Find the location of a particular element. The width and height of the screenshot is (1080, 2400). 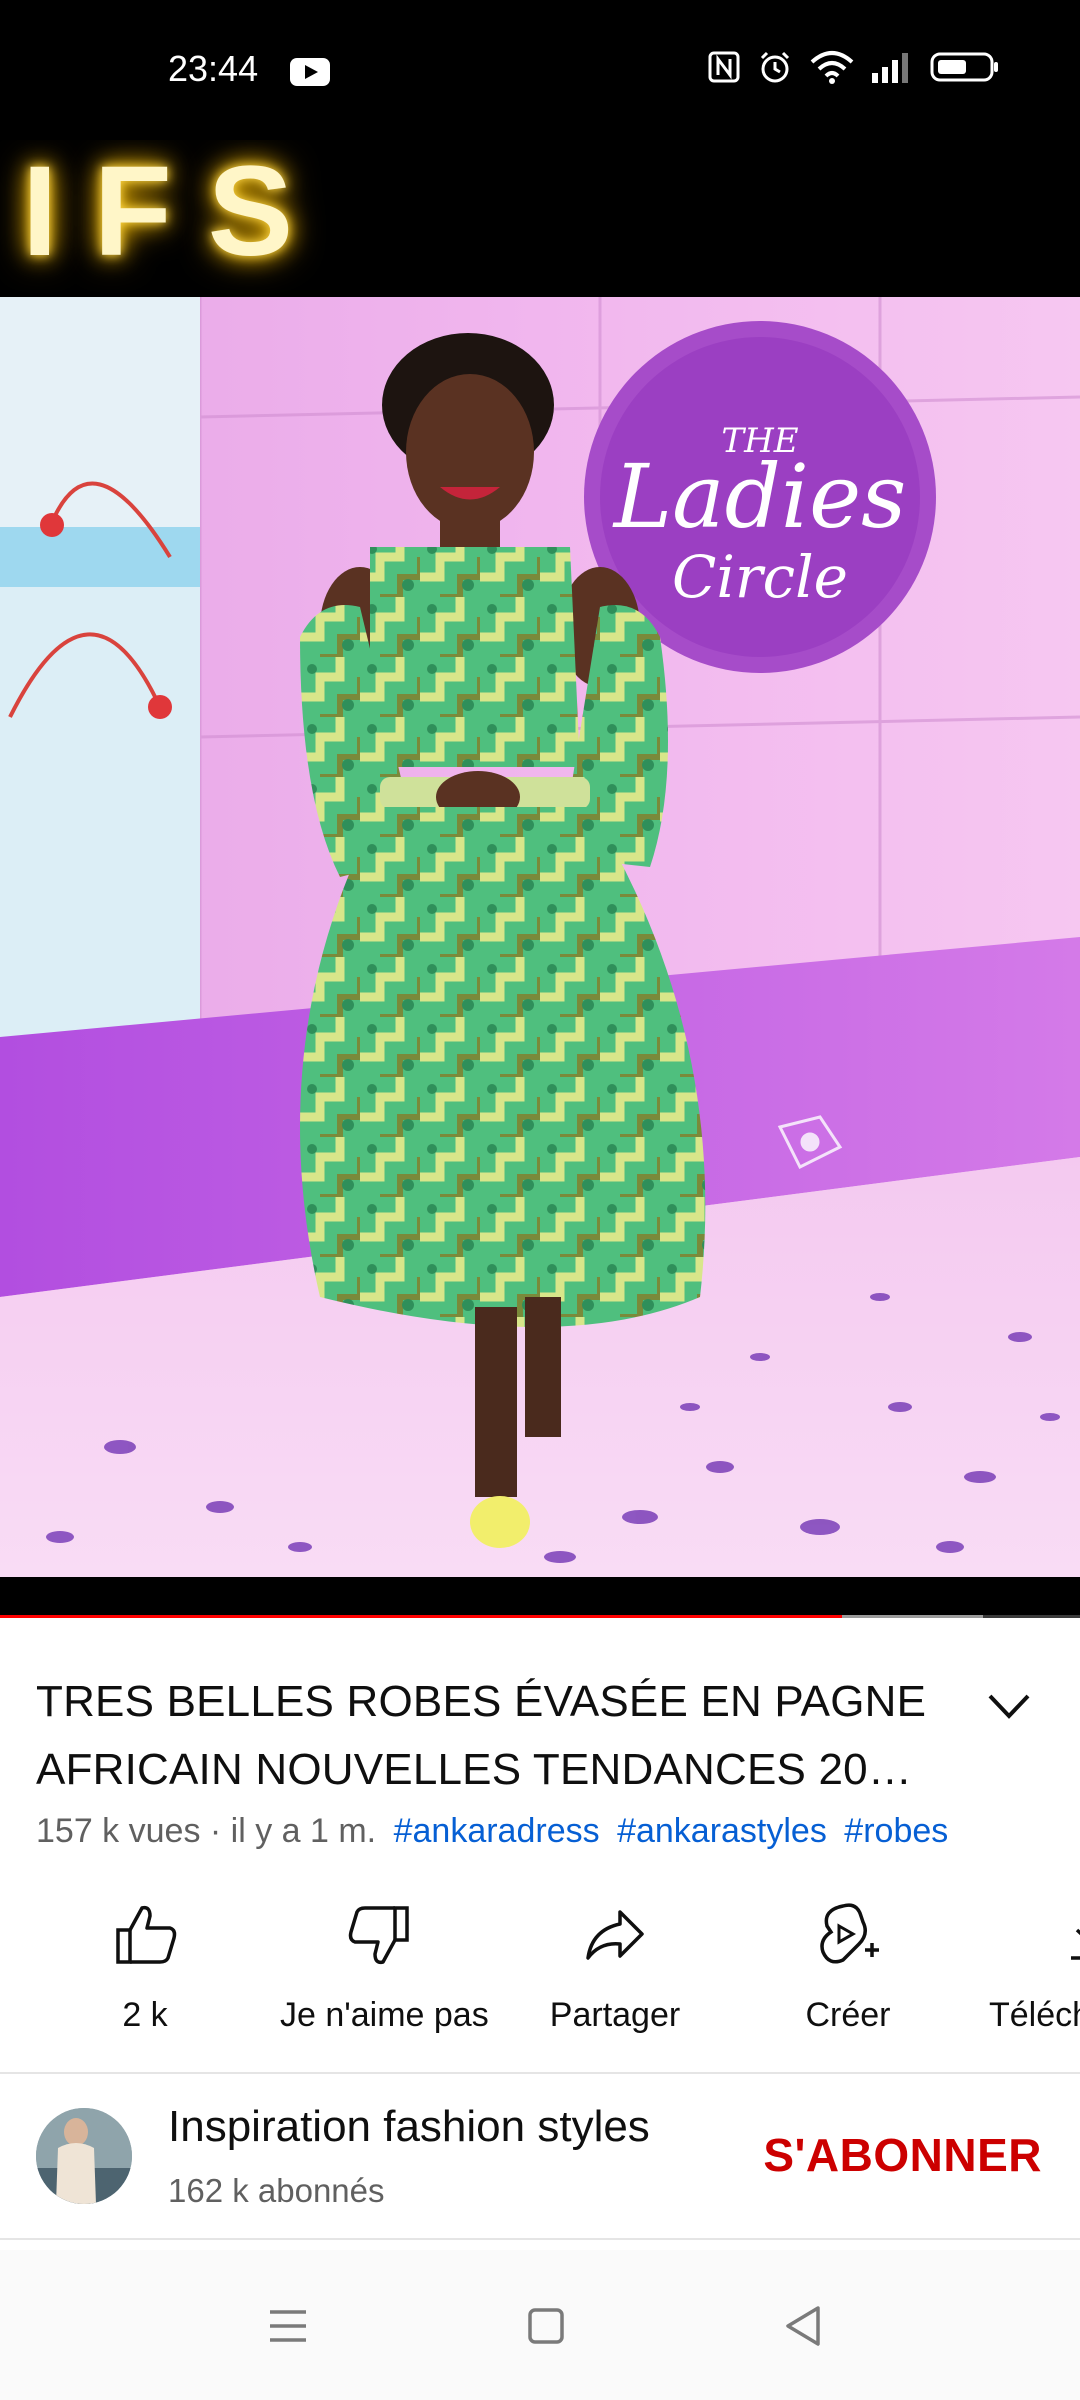

hashtag-link: #ankarastyles is located at coordinates (722, 1831).